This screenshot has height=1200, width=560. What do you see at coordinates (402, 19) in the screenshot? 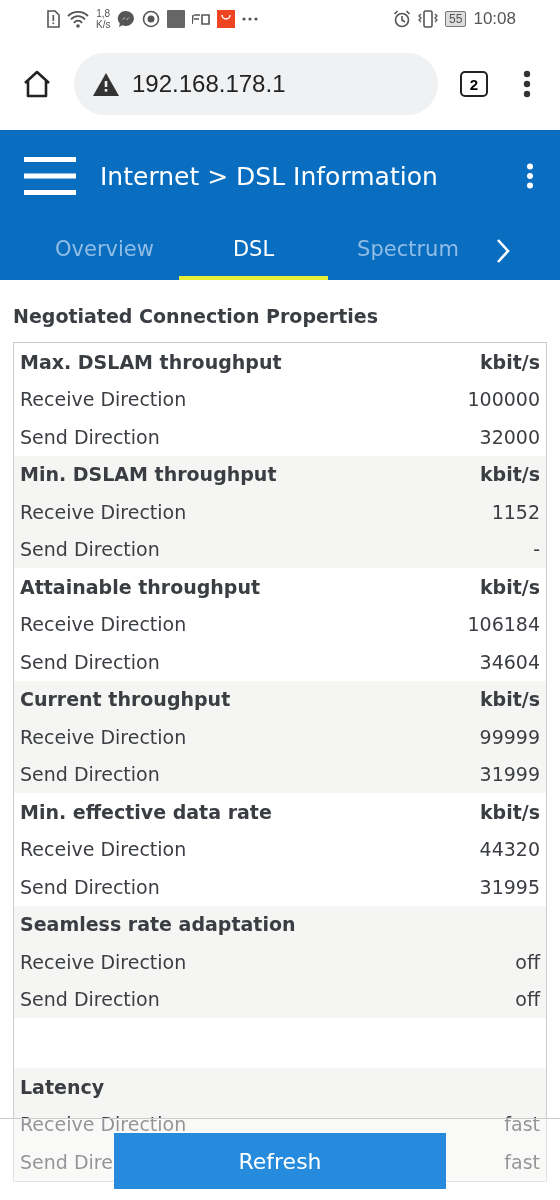
I see `alarm-icon` at bounding box center [402, 19].